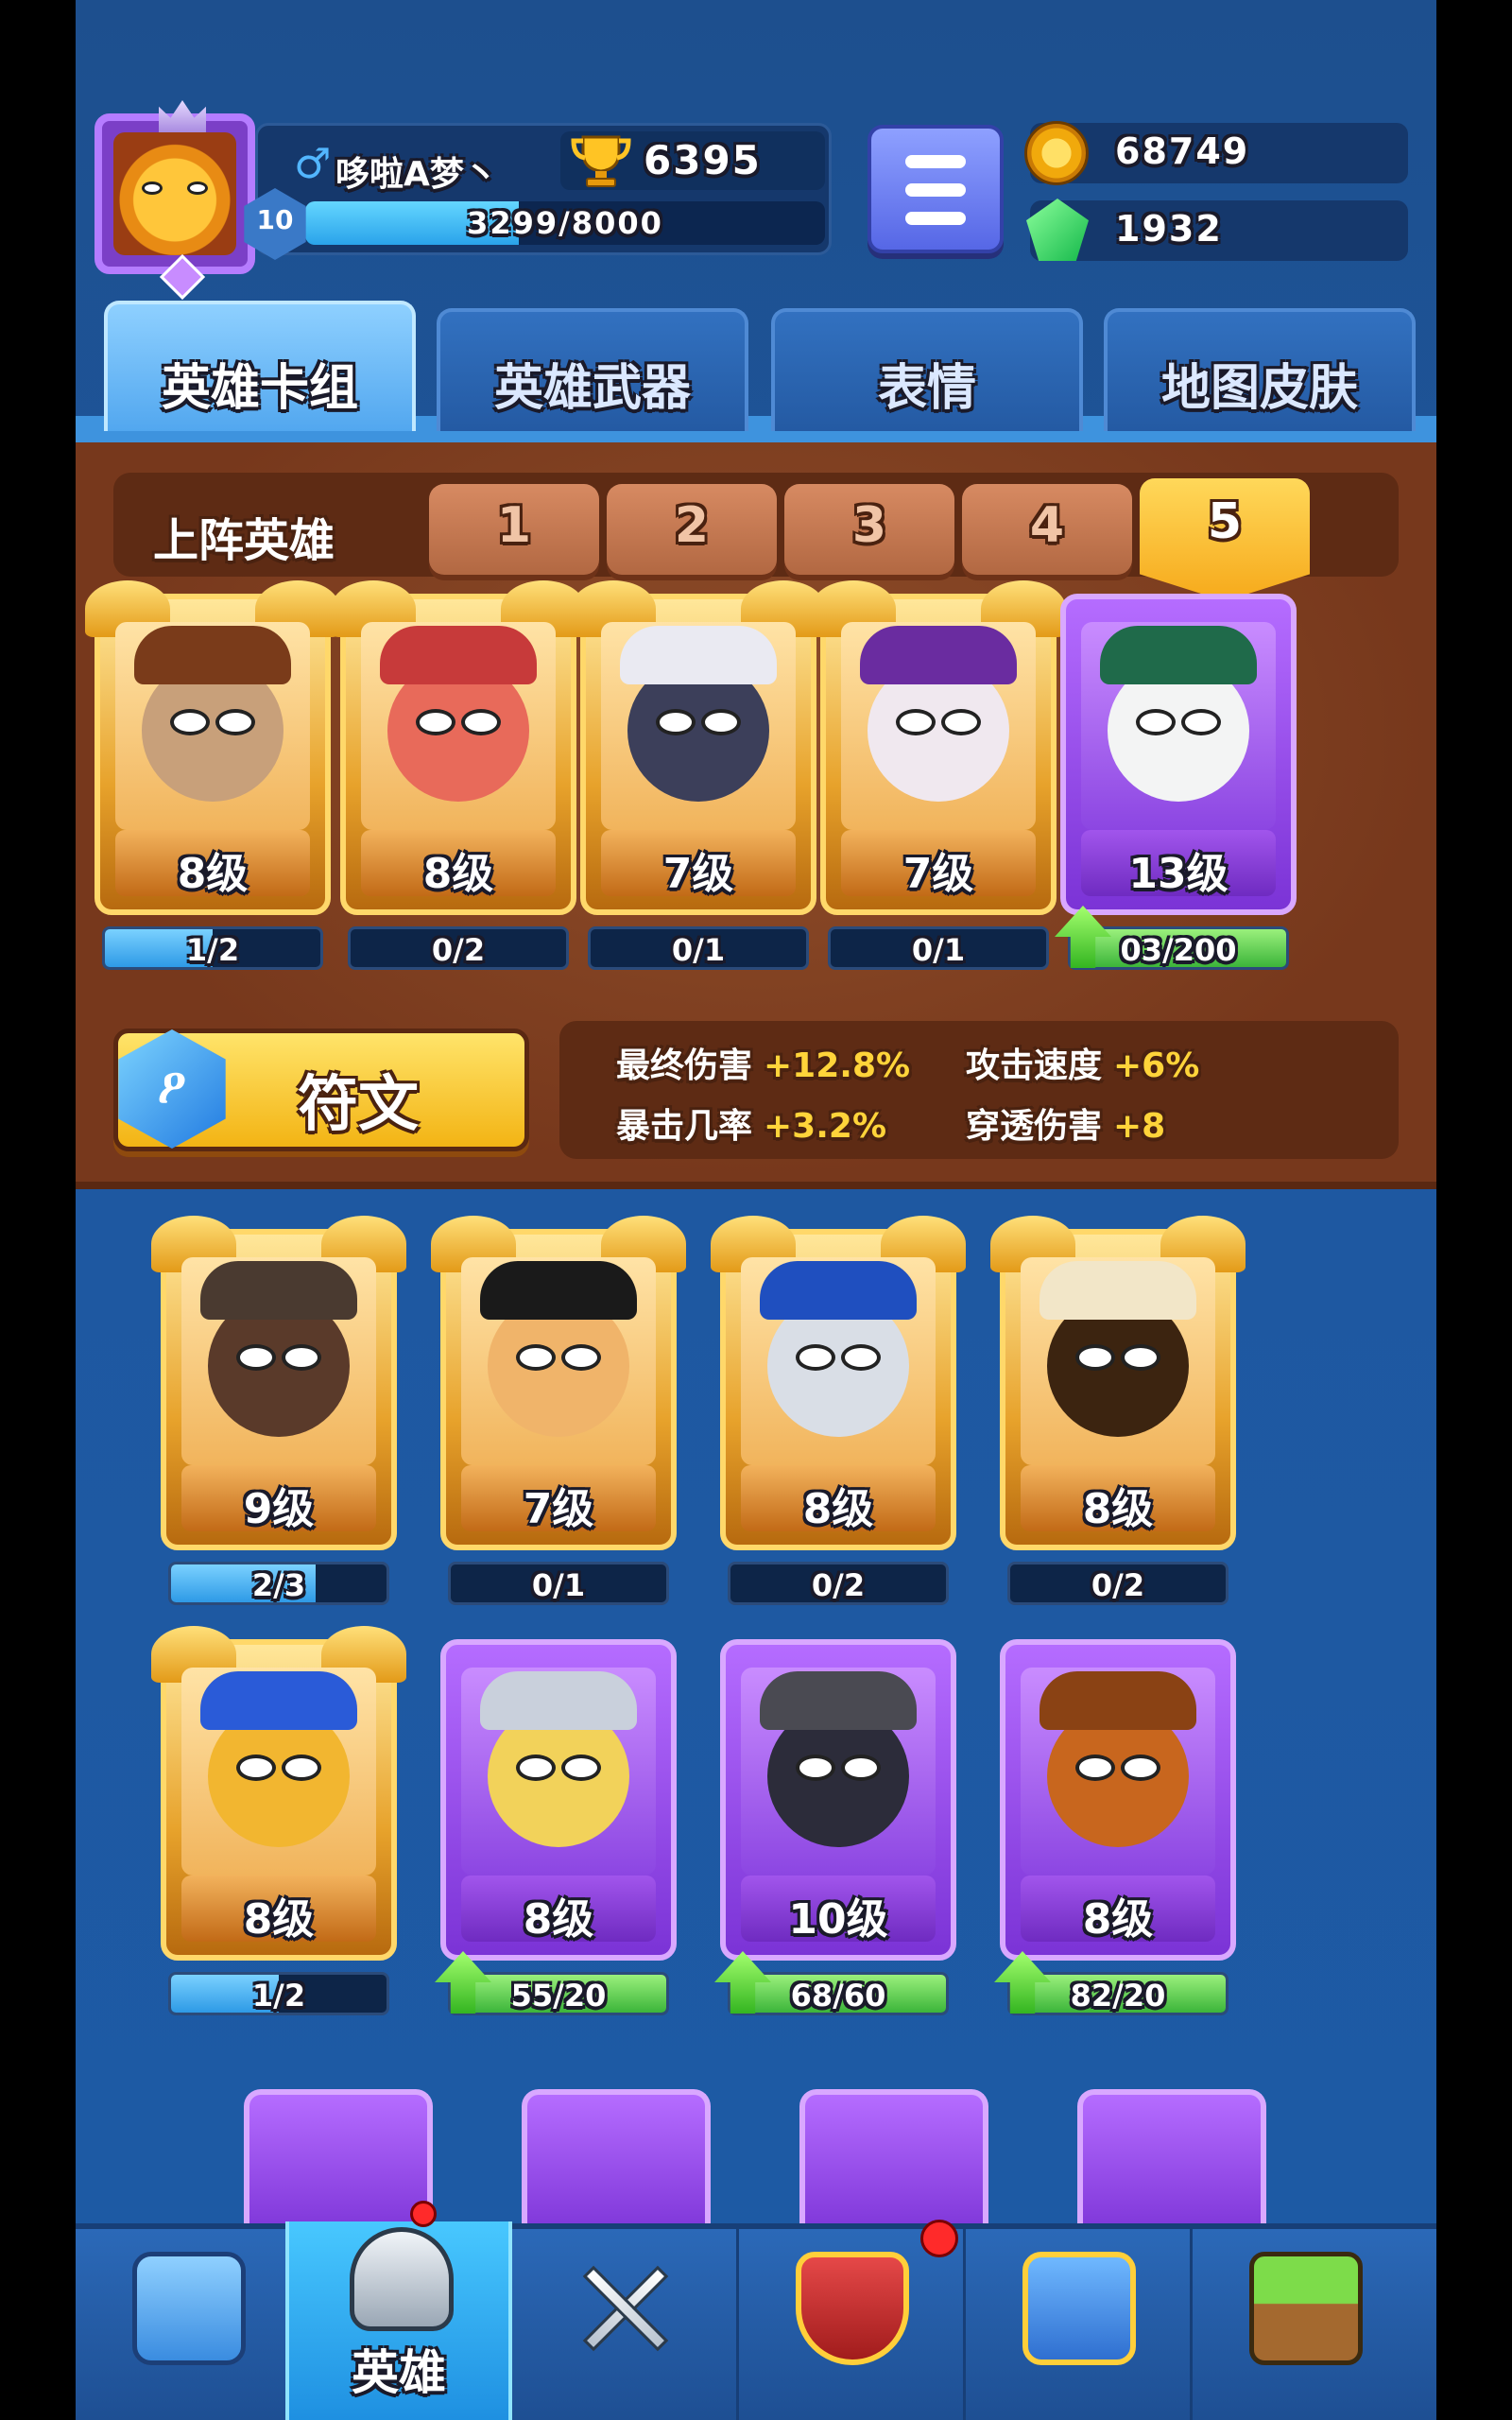 Image resolution: width=1512 pixels, height=2420 pixels. What do you see at coordinates (172, 1089) in the screenshot?
I see `rune-gem-icon: ዖ` at bounding box center [172, 1089].